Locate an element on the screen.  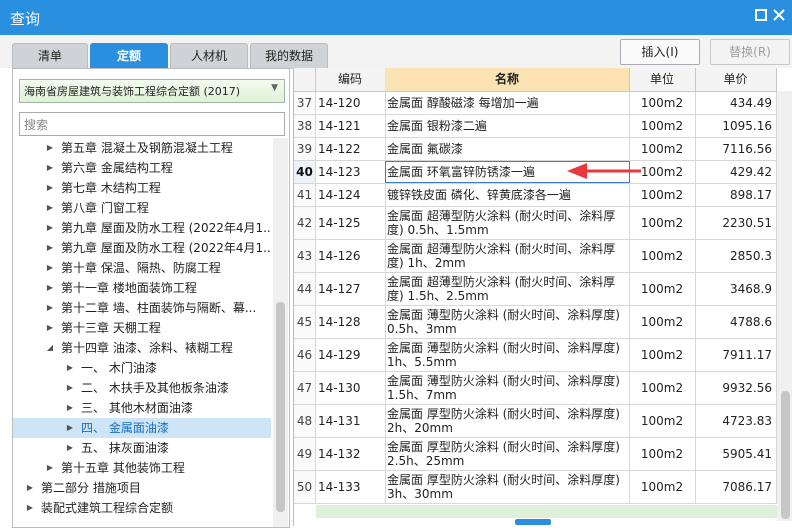
tree-node: ▶ 第十一章 楼地面装饰工程 is located at coordinates (142, 288).